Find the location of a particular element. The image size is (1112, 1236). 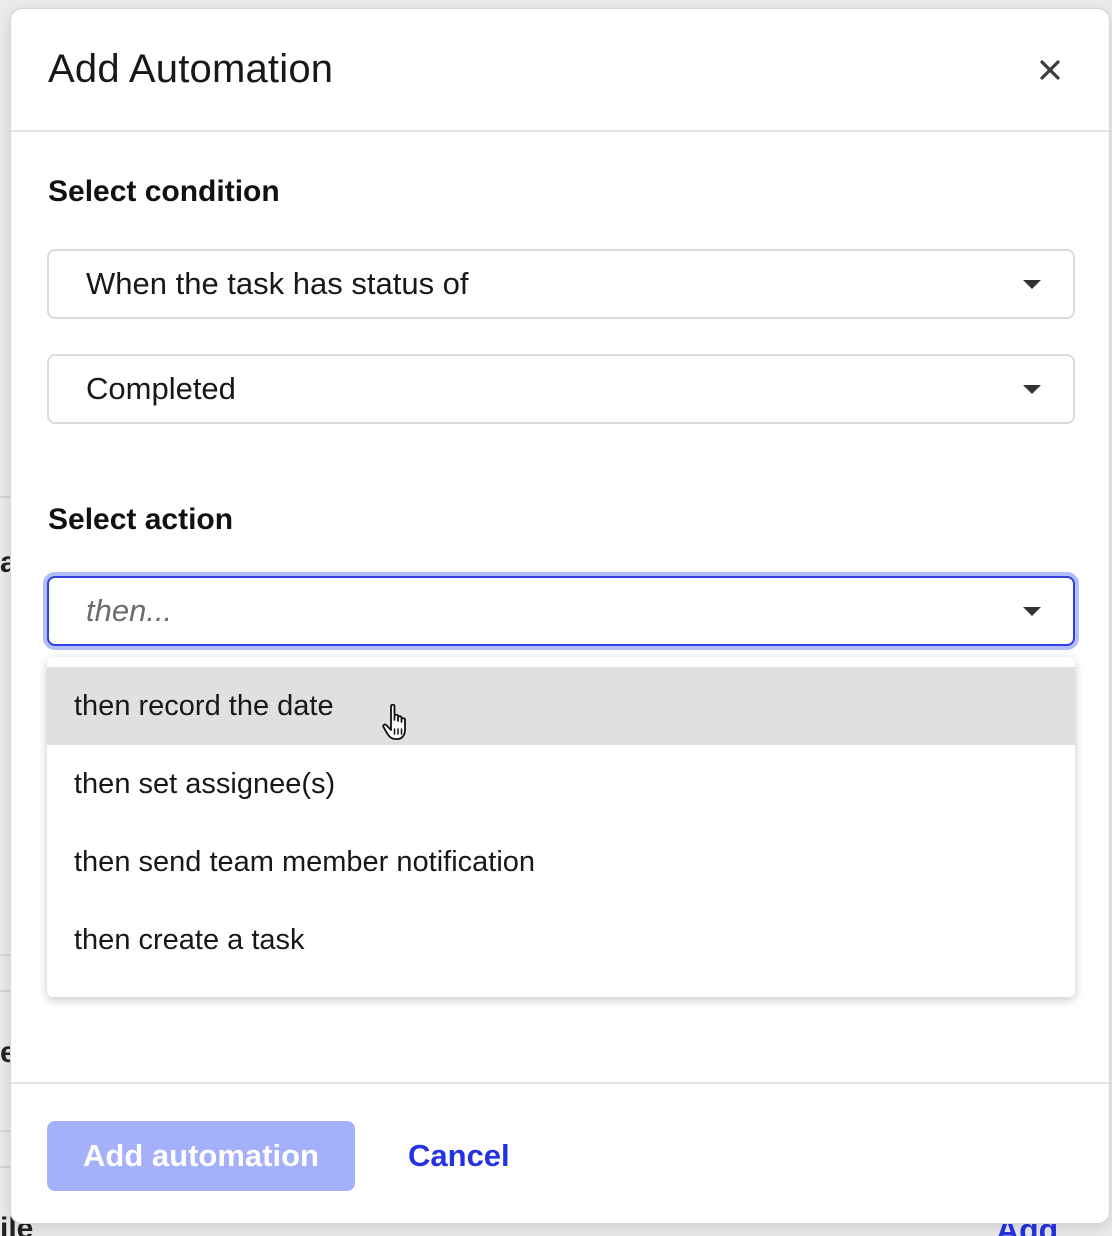

cancel-button: Cancel is located at coordinates (459, 1156).